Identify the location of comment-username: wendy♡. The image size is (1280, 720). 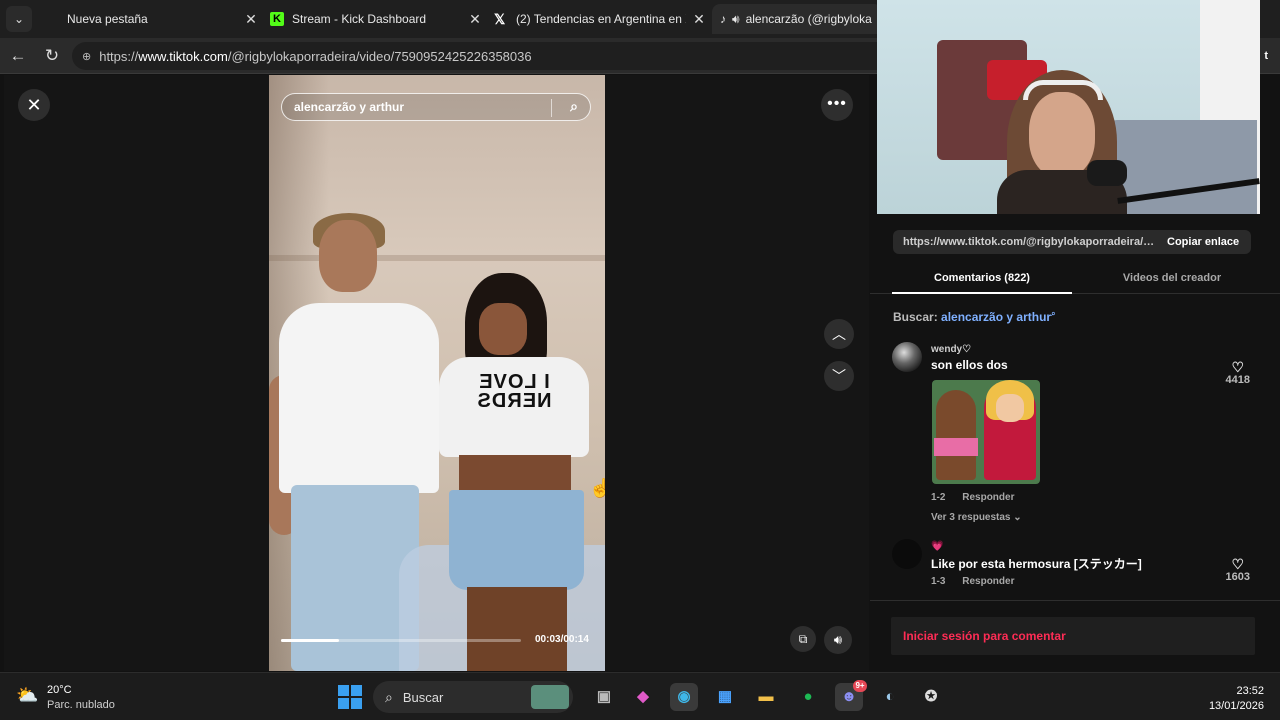
(951, 349).